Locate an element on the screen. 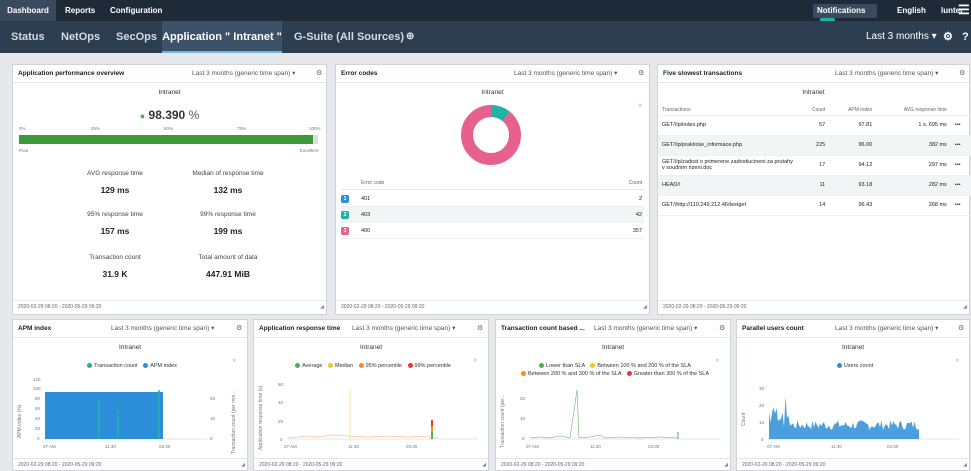  transaction-count: 17 is located at coordinates (814, 165).